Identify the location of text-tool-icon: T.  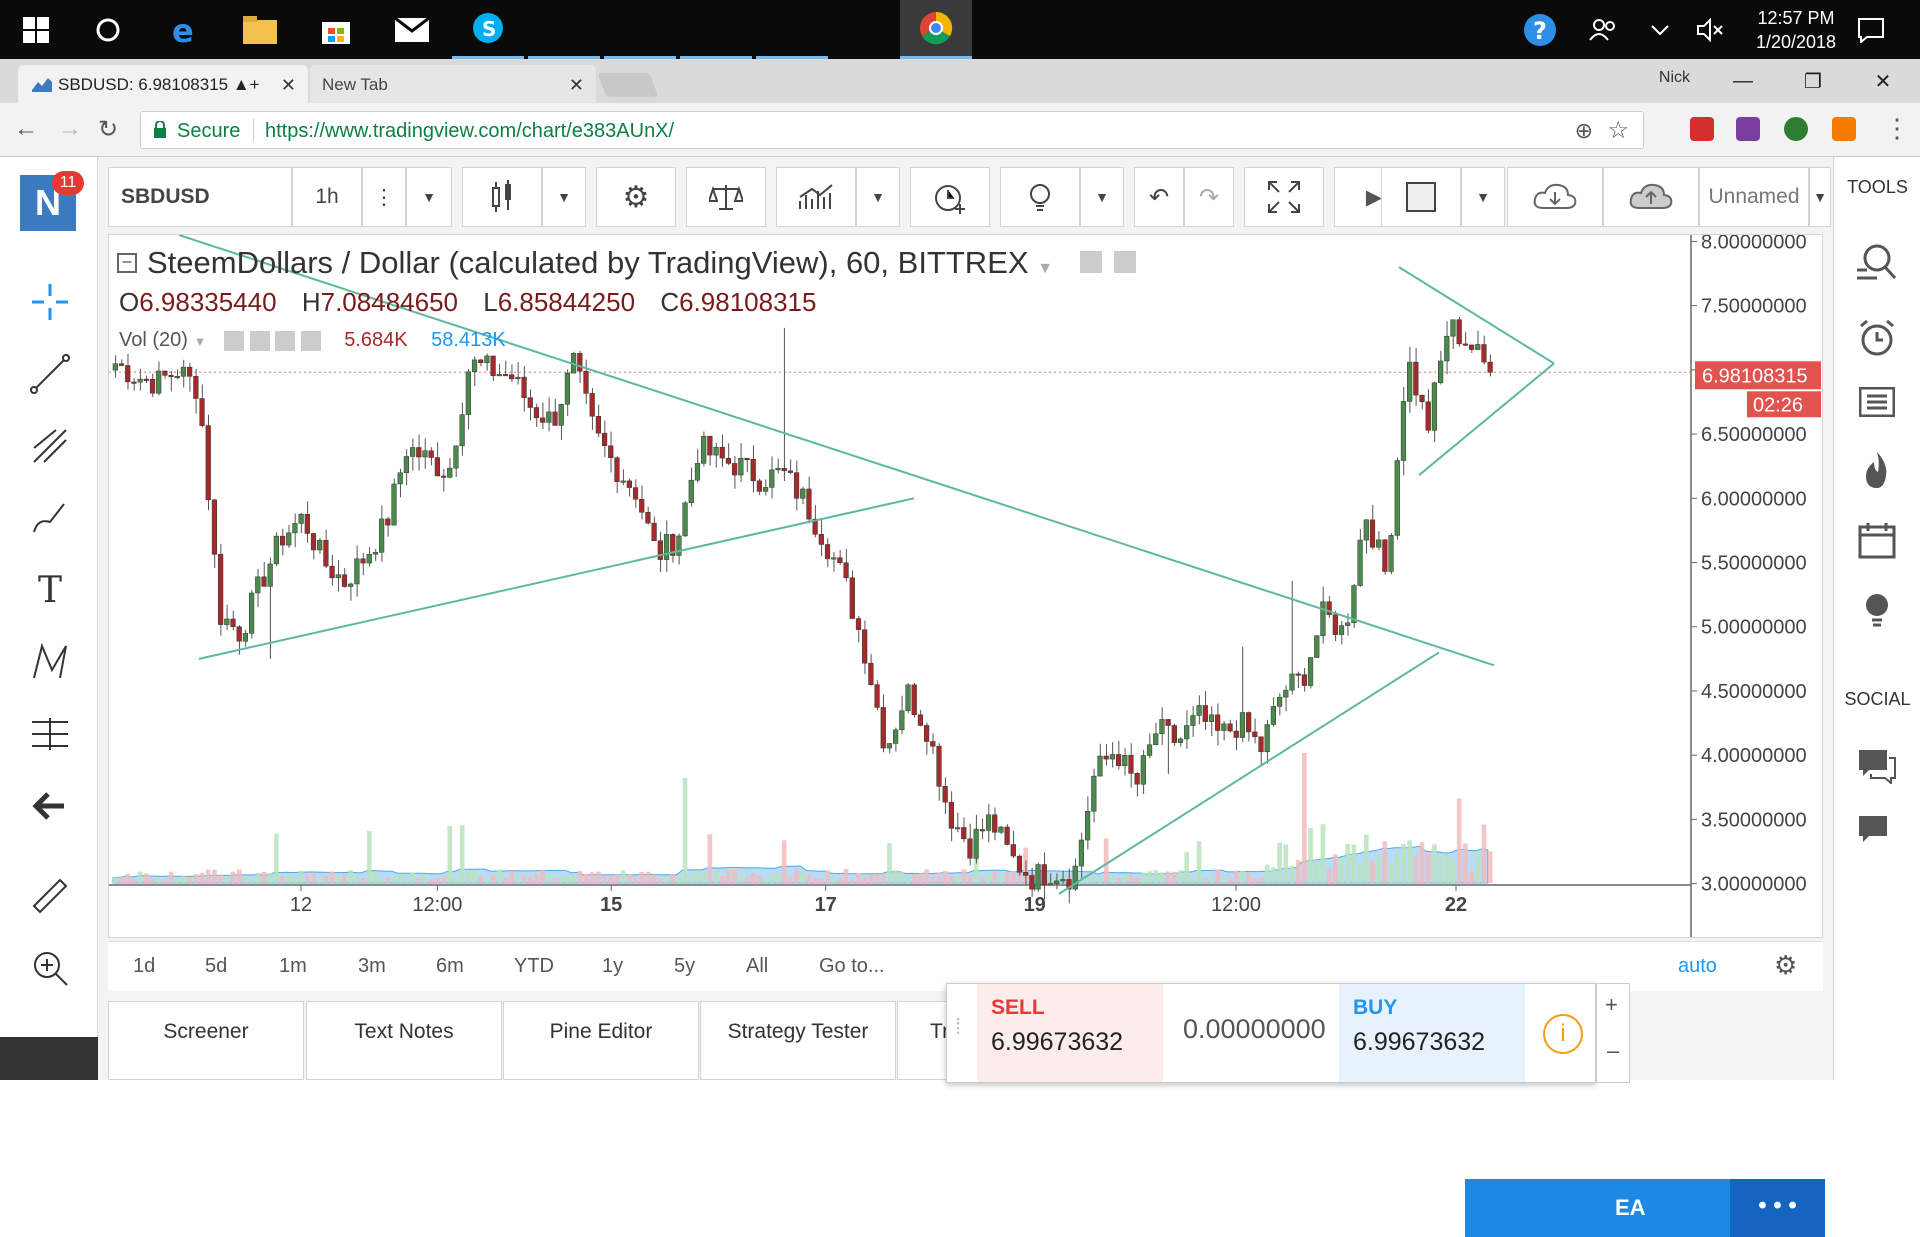
(50, 590).